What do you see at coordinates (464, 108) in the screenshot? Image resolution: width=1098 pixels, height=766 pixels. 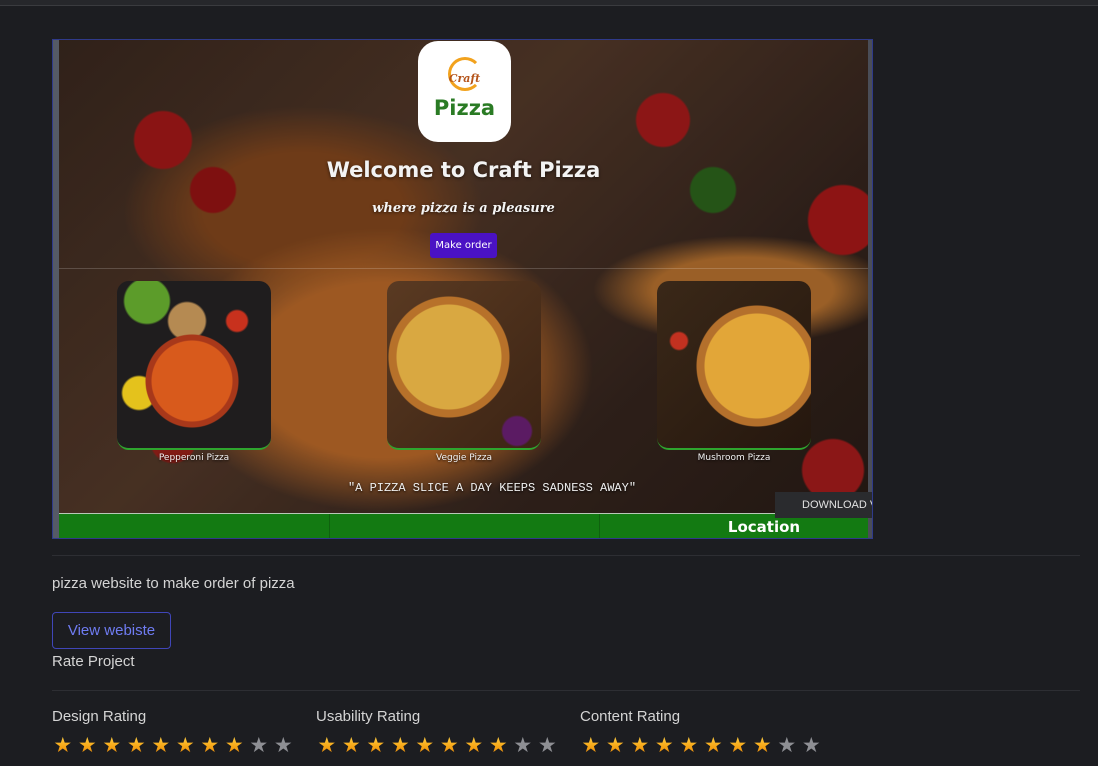 I see `logo-pizza-text: Pizza` at bounding box center [464, 108].